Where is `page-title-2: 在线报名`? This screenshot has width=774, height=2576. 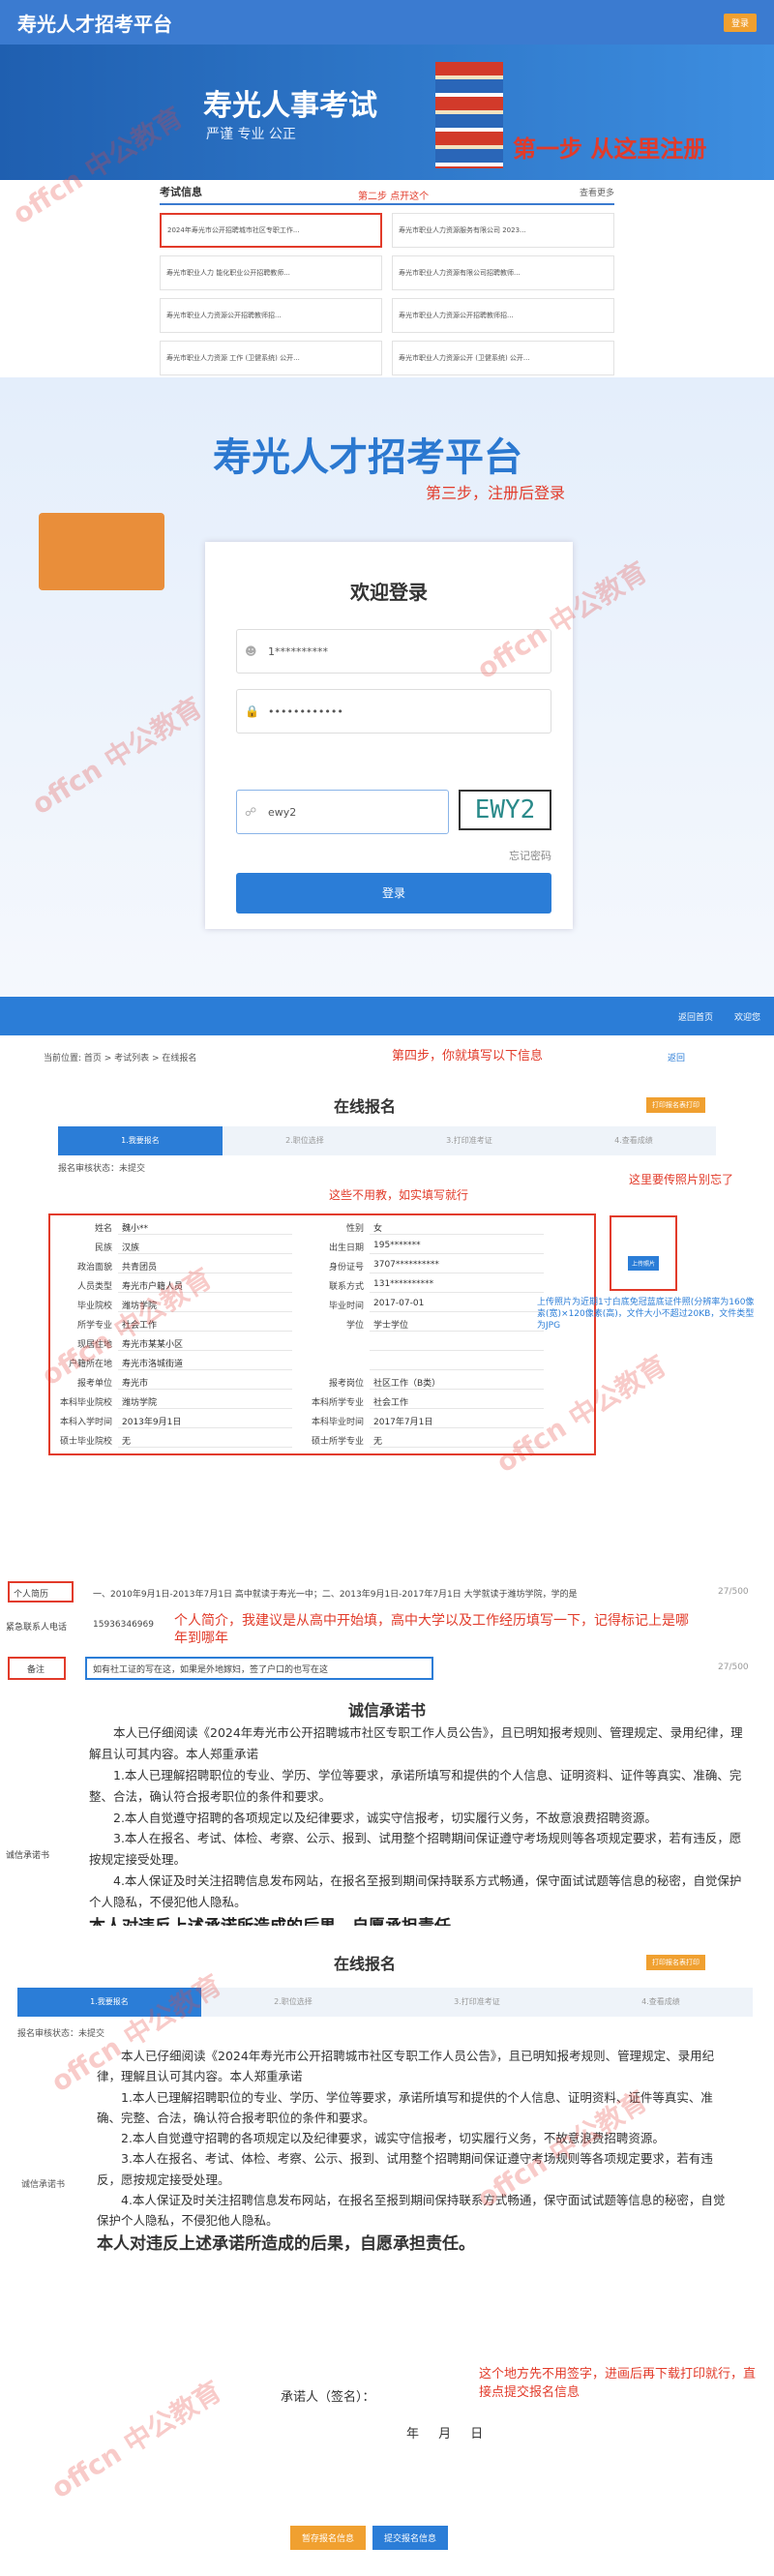
page-title-2: 在线报名 is located at coordinates (365, 1964).